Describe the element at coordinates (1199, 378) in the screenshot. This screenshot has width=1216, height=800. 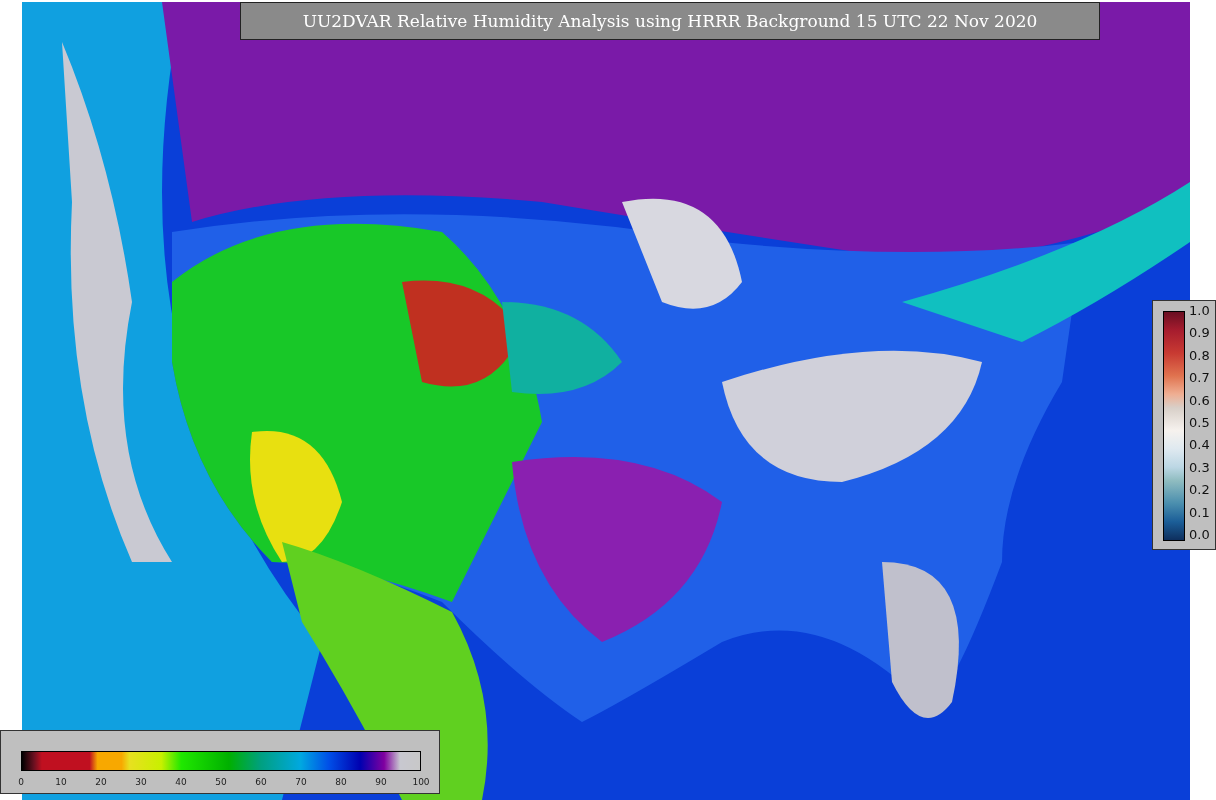
I see `colorbar-label: 0.7` at that location.